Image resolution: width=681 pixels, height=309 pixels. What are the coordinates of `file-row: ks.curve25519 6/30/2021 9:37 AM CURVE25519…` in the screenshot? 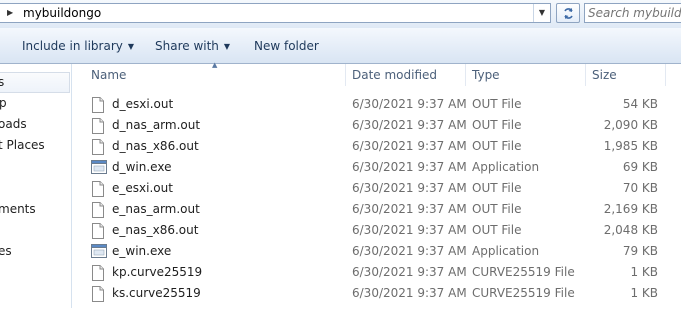 It's located at (376, 293).